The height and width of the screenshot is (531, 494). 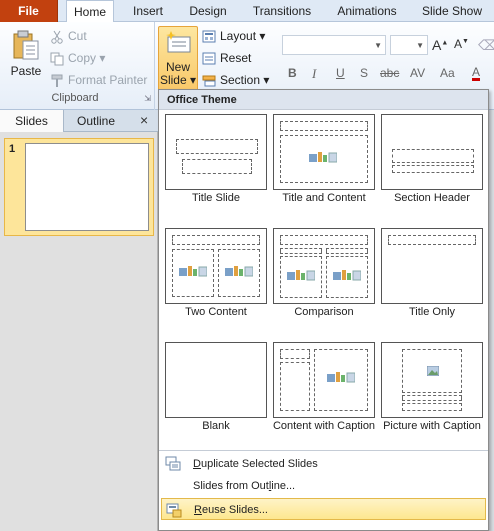 What do you see at coordinates (57, 59) in the screenshot?
I see `copy-icon` at bounding box center [57, 59].